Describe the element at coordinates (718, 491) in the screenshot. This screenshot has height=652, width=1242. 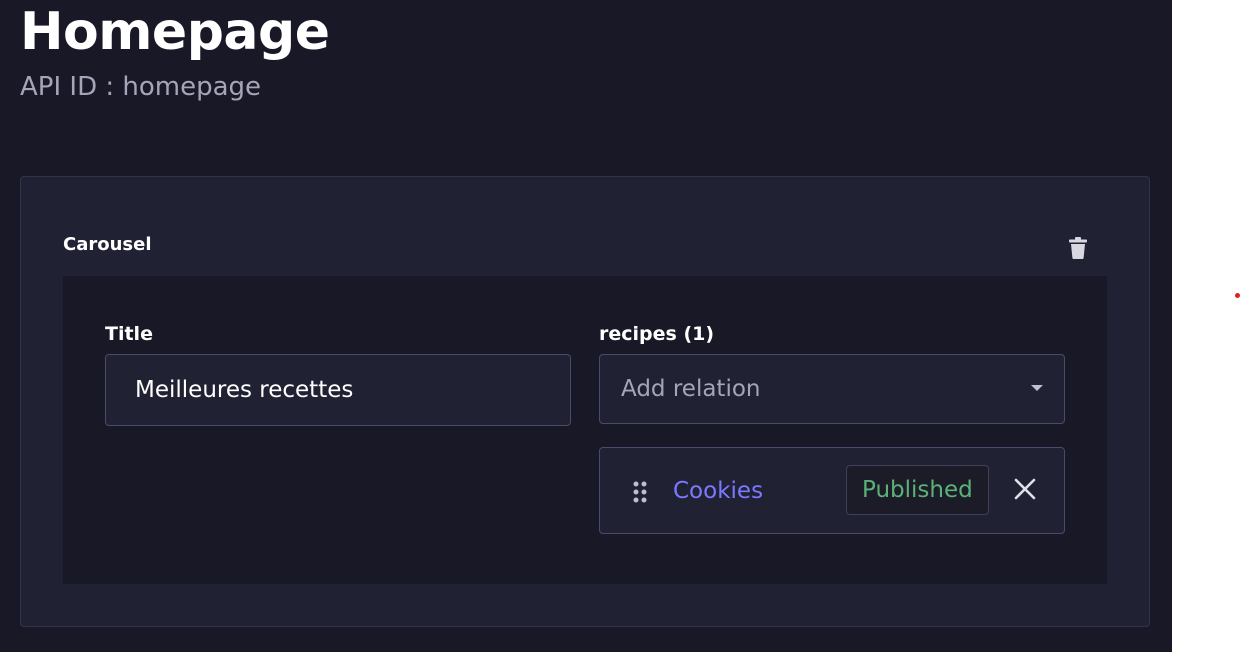
I see `relation-item-link: Cookies` at that location.